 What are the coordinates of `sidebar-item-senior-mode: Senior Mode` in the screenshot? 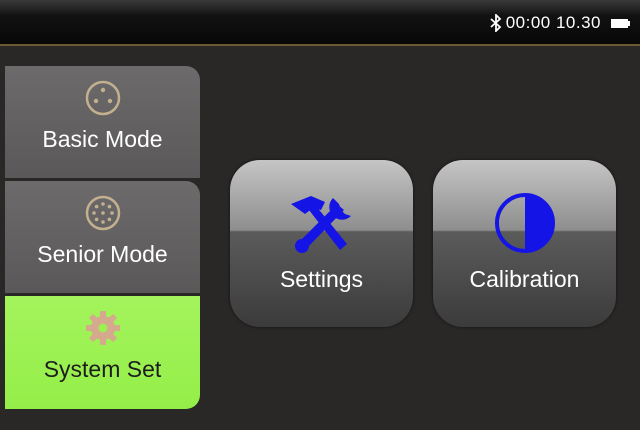 It's located at (102, 237).